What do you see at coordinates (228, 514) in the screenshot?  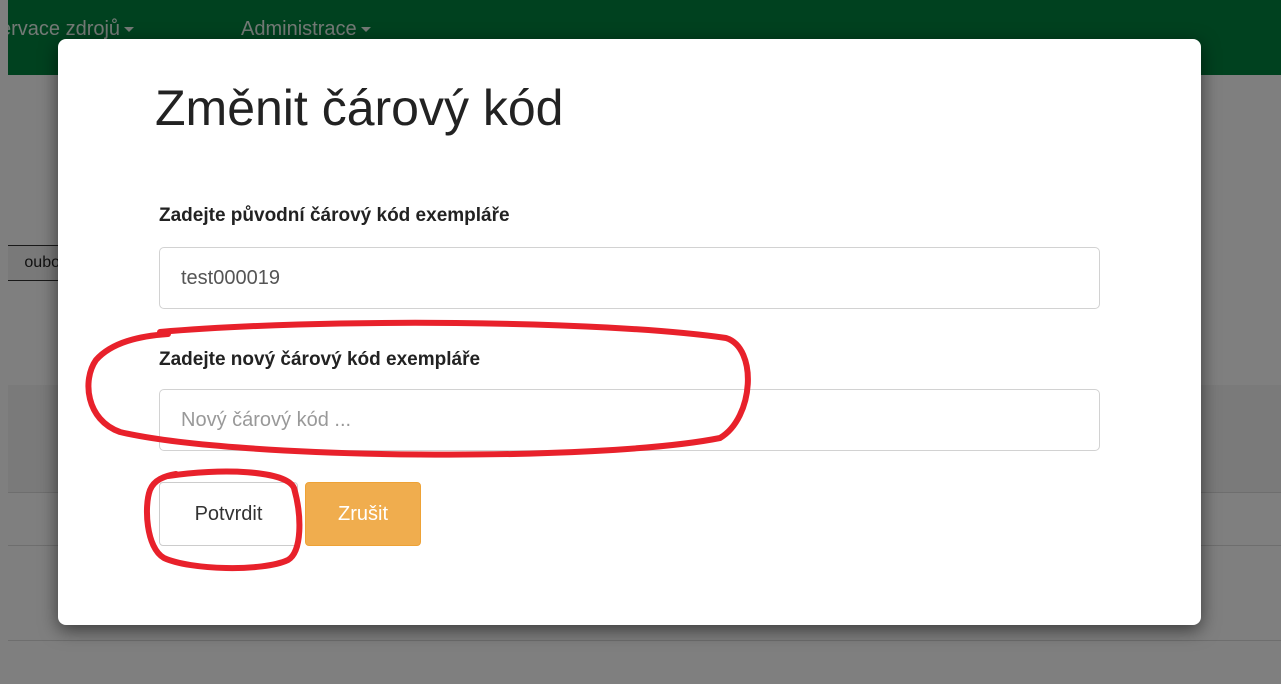 I see `confirm-button: Potvrdit` at bounding box center [228, 514].